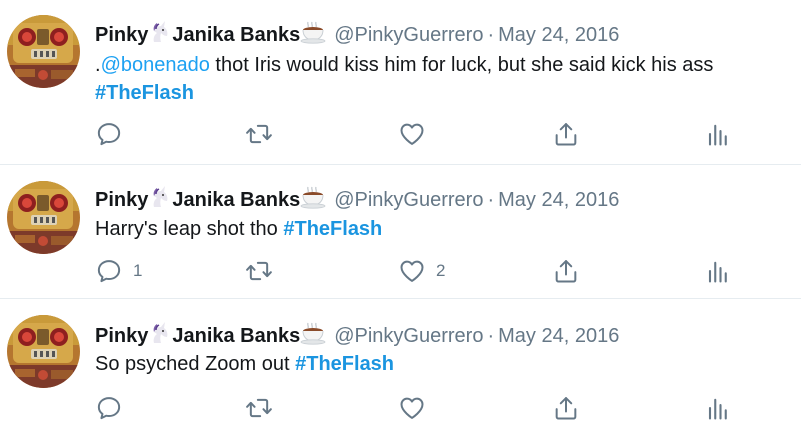 Image resolution: width=801 pixels, height=433 pixels. I want to click on mention-link: @bonenado, so click(155, 65).